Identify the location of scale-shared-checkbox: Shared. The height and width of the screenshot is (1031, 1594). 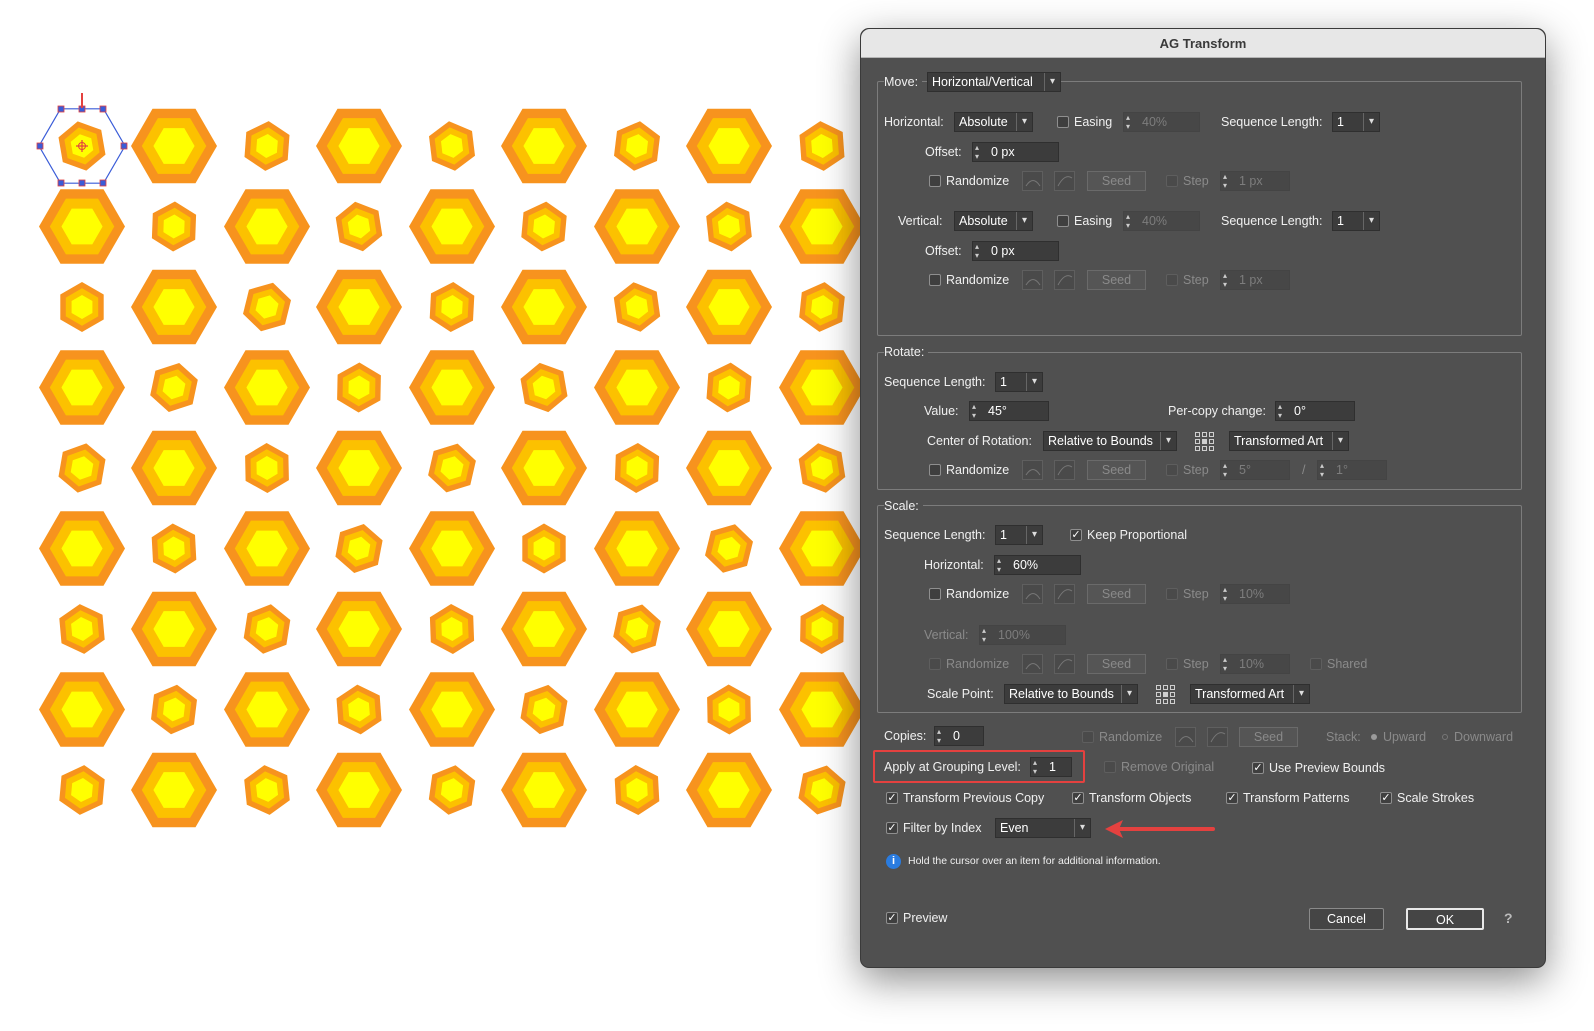
(1338, 664).